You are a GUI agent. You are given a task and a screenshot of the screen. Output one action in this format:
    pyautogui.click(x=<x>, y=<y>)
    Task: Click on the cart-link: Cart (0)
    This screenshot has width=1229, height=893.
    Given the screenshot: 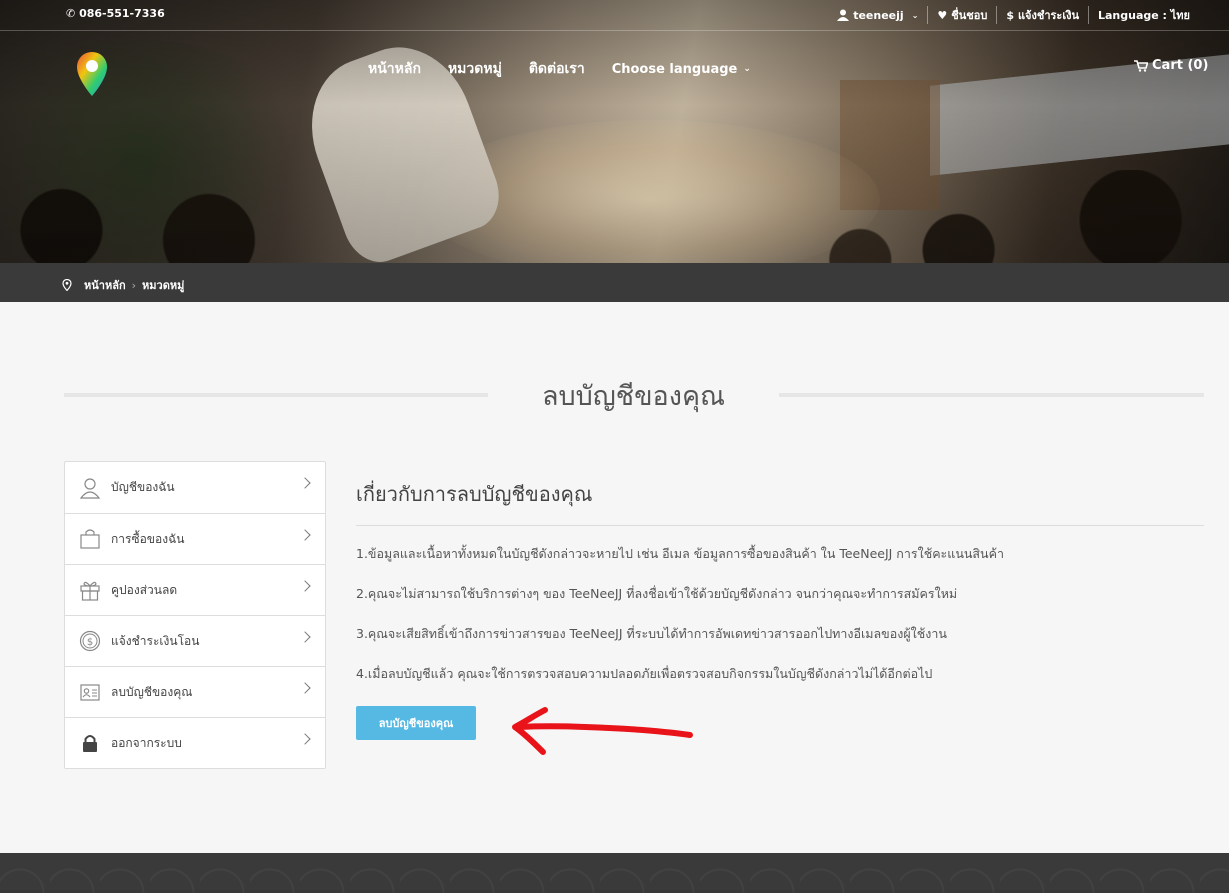 What is the action you would take?
    pyautogui.click(x=1171, y=65)
    